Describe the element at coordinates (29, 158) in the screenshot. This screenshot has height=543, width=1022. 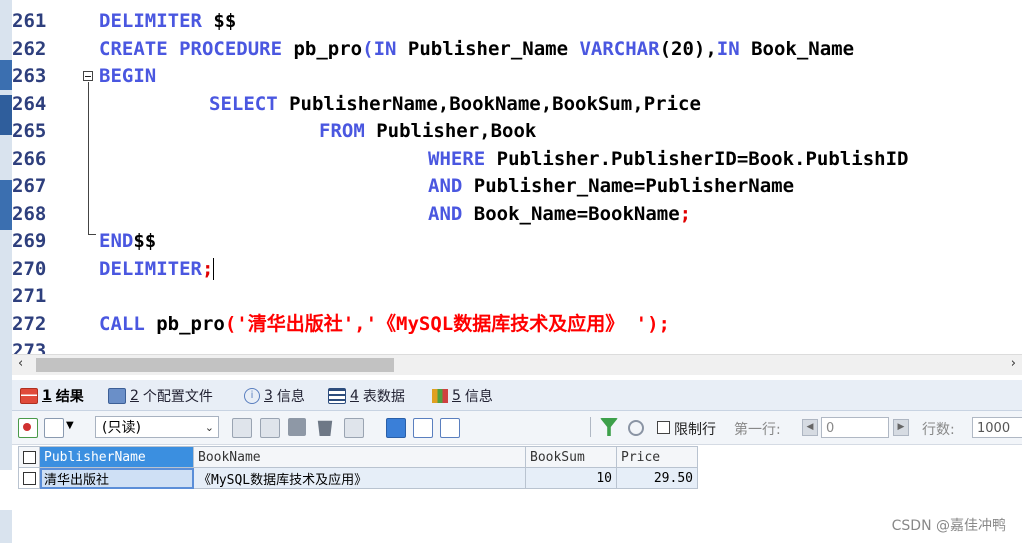
I see `line-number: 266` at that location.